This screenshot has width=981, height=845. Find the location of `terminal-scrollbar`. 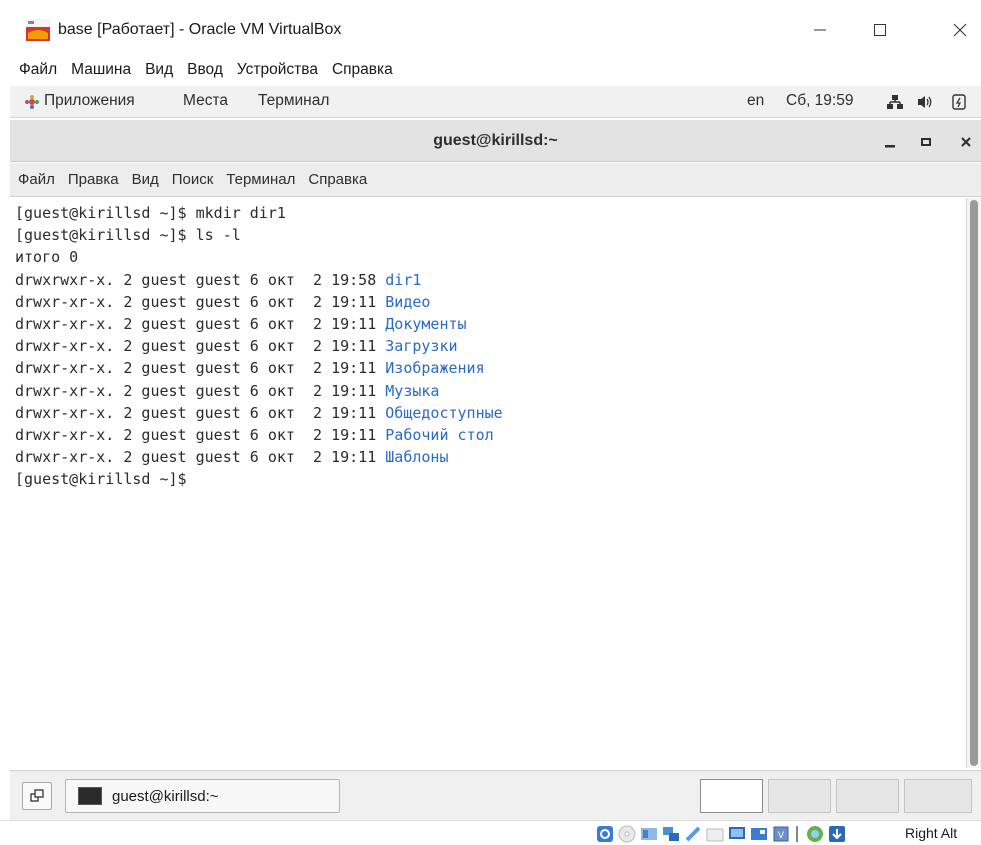

terminal-scrollbar is located at coordinates (973, 483).